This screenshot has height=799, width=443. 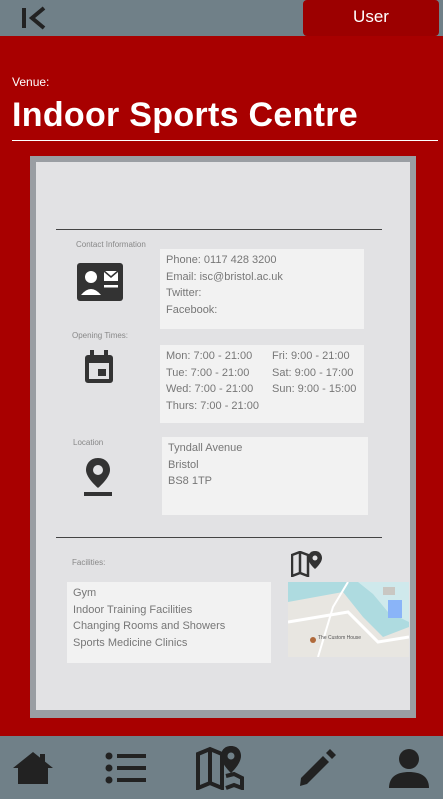 What do you see at coordinates (190, 481) in the screenshot?
I see `address-line: BS8 1TP` at bounding box center [190, 481].